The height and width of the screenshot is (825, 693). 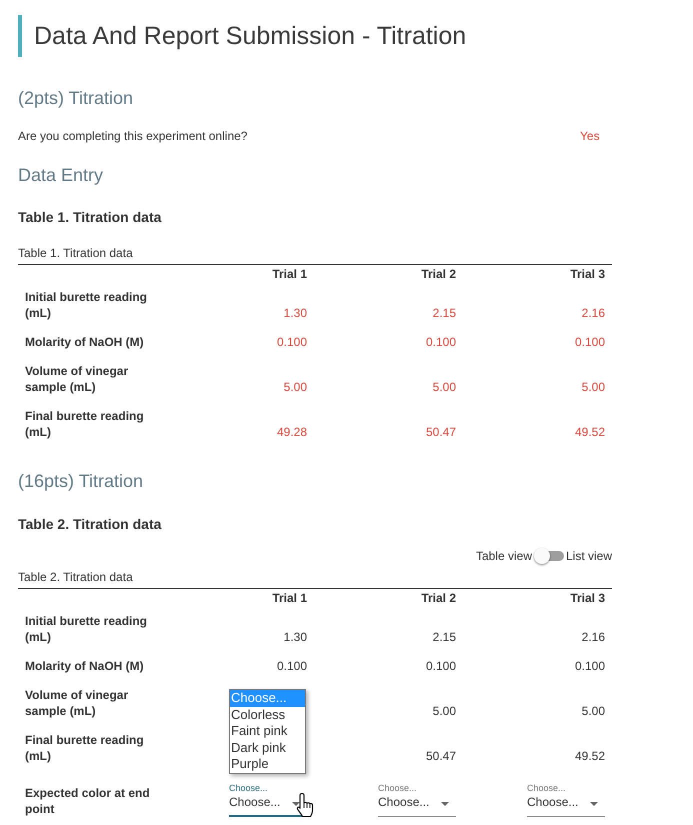 I want to click on dropdown-option: Faint pink, so click(x=267, y=731).